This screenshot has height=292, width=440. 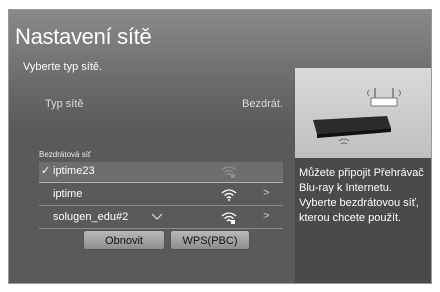 What do you see at coordinates (124, 240) in the screenshot?
I see `refresh-button: Obnovit` at bounding box center [124, 240].